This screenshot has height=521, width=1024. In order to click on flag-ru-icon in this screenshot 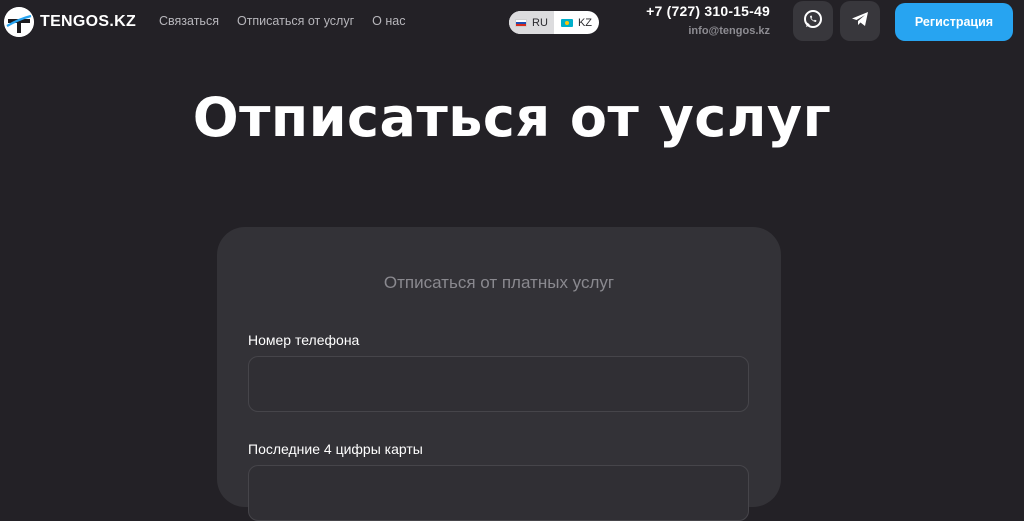, I will do `click(521, 22)`.